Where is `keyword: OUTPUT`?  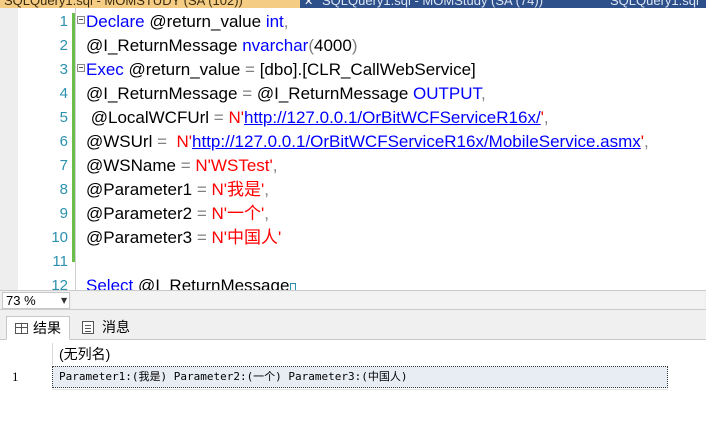 keyword: OUTPUT is located at coordinates (447, 93).